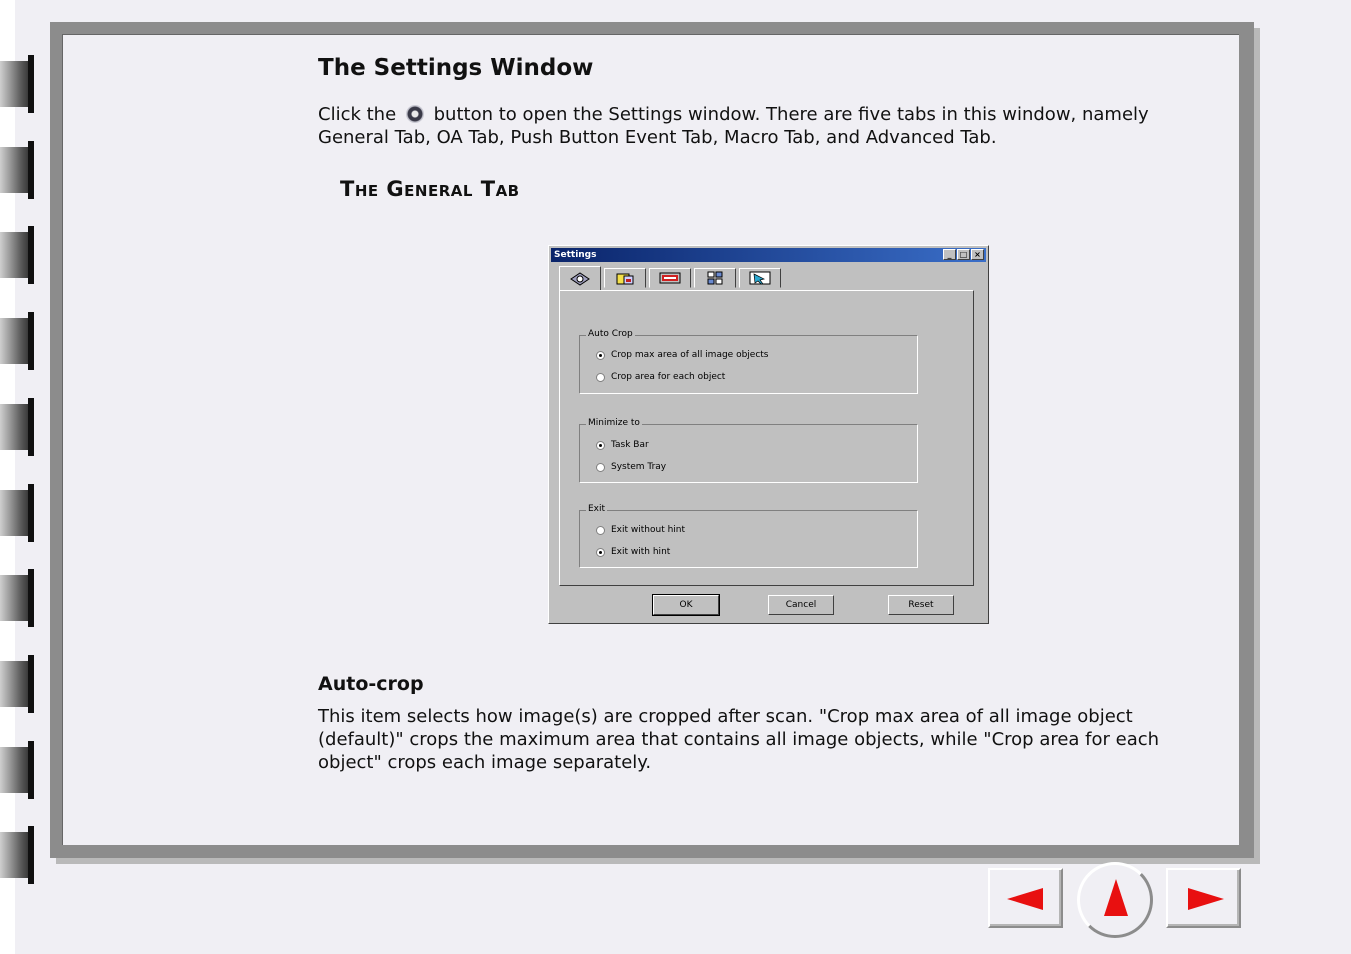 This screenshot has height=954, width=1351. I want to click on autocrop-heading: Auto-crop, so click(371, 684).